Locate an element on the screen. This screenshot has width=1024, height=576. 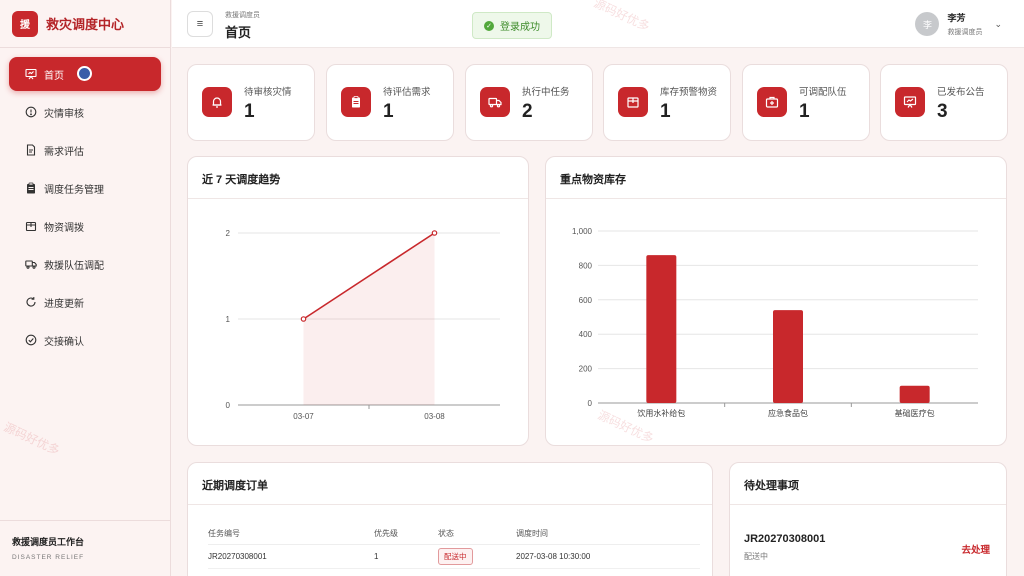
stat-card-pending-assessment: 待评估需求 1 is located at coordinates (390, 102).